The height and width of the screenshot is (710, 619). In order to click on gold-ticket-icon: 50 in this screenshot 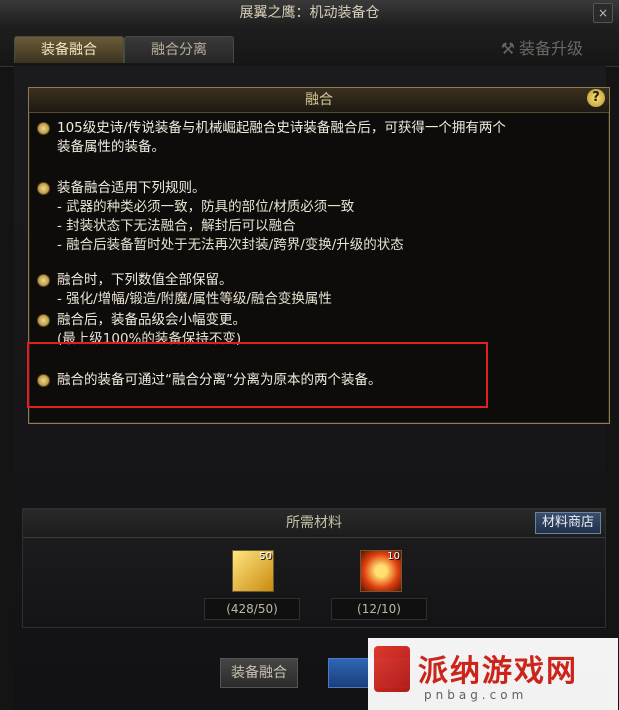, I will do `click(253, 571)`.